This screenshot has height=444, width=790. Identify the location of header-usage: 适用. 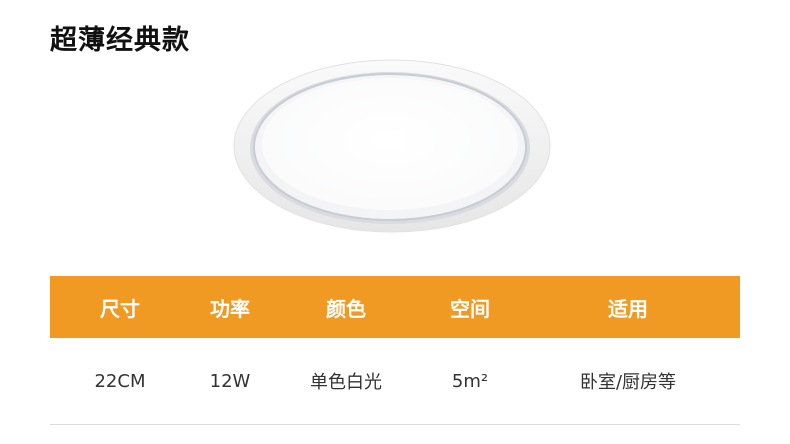
(628, 308).